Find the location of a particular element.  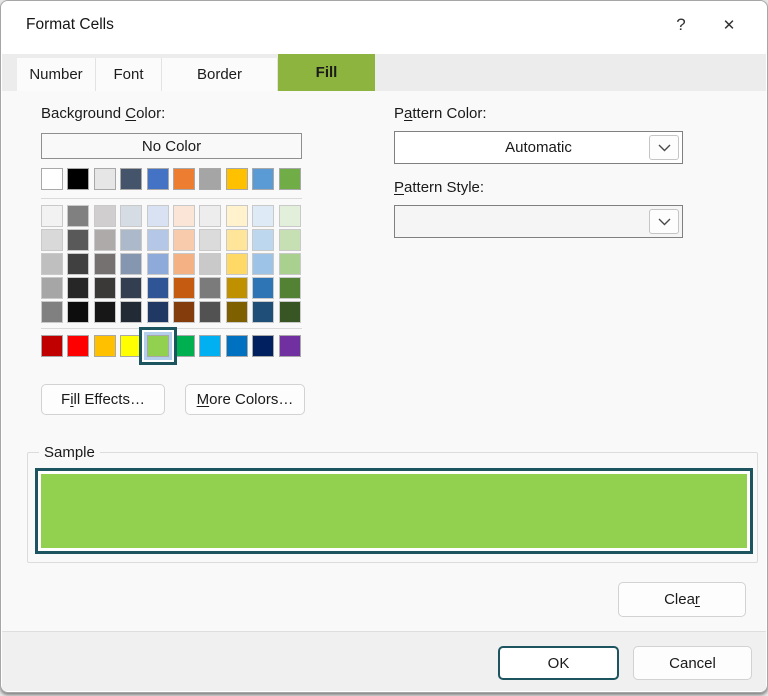

sample-preview is located at coordinates (394, 511).